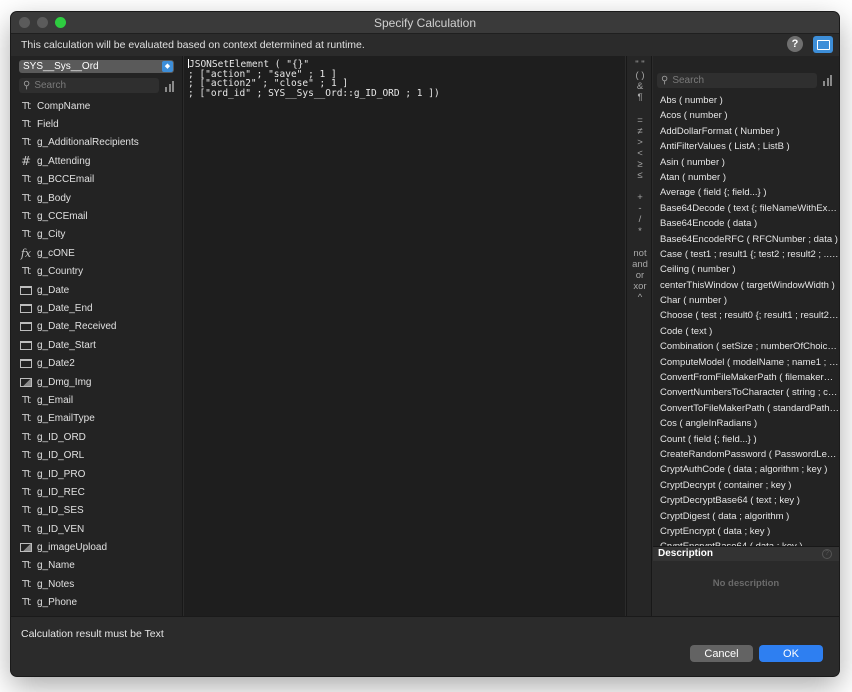  I want to click on function-list-item: Asin ( number ), so click(746, 162).